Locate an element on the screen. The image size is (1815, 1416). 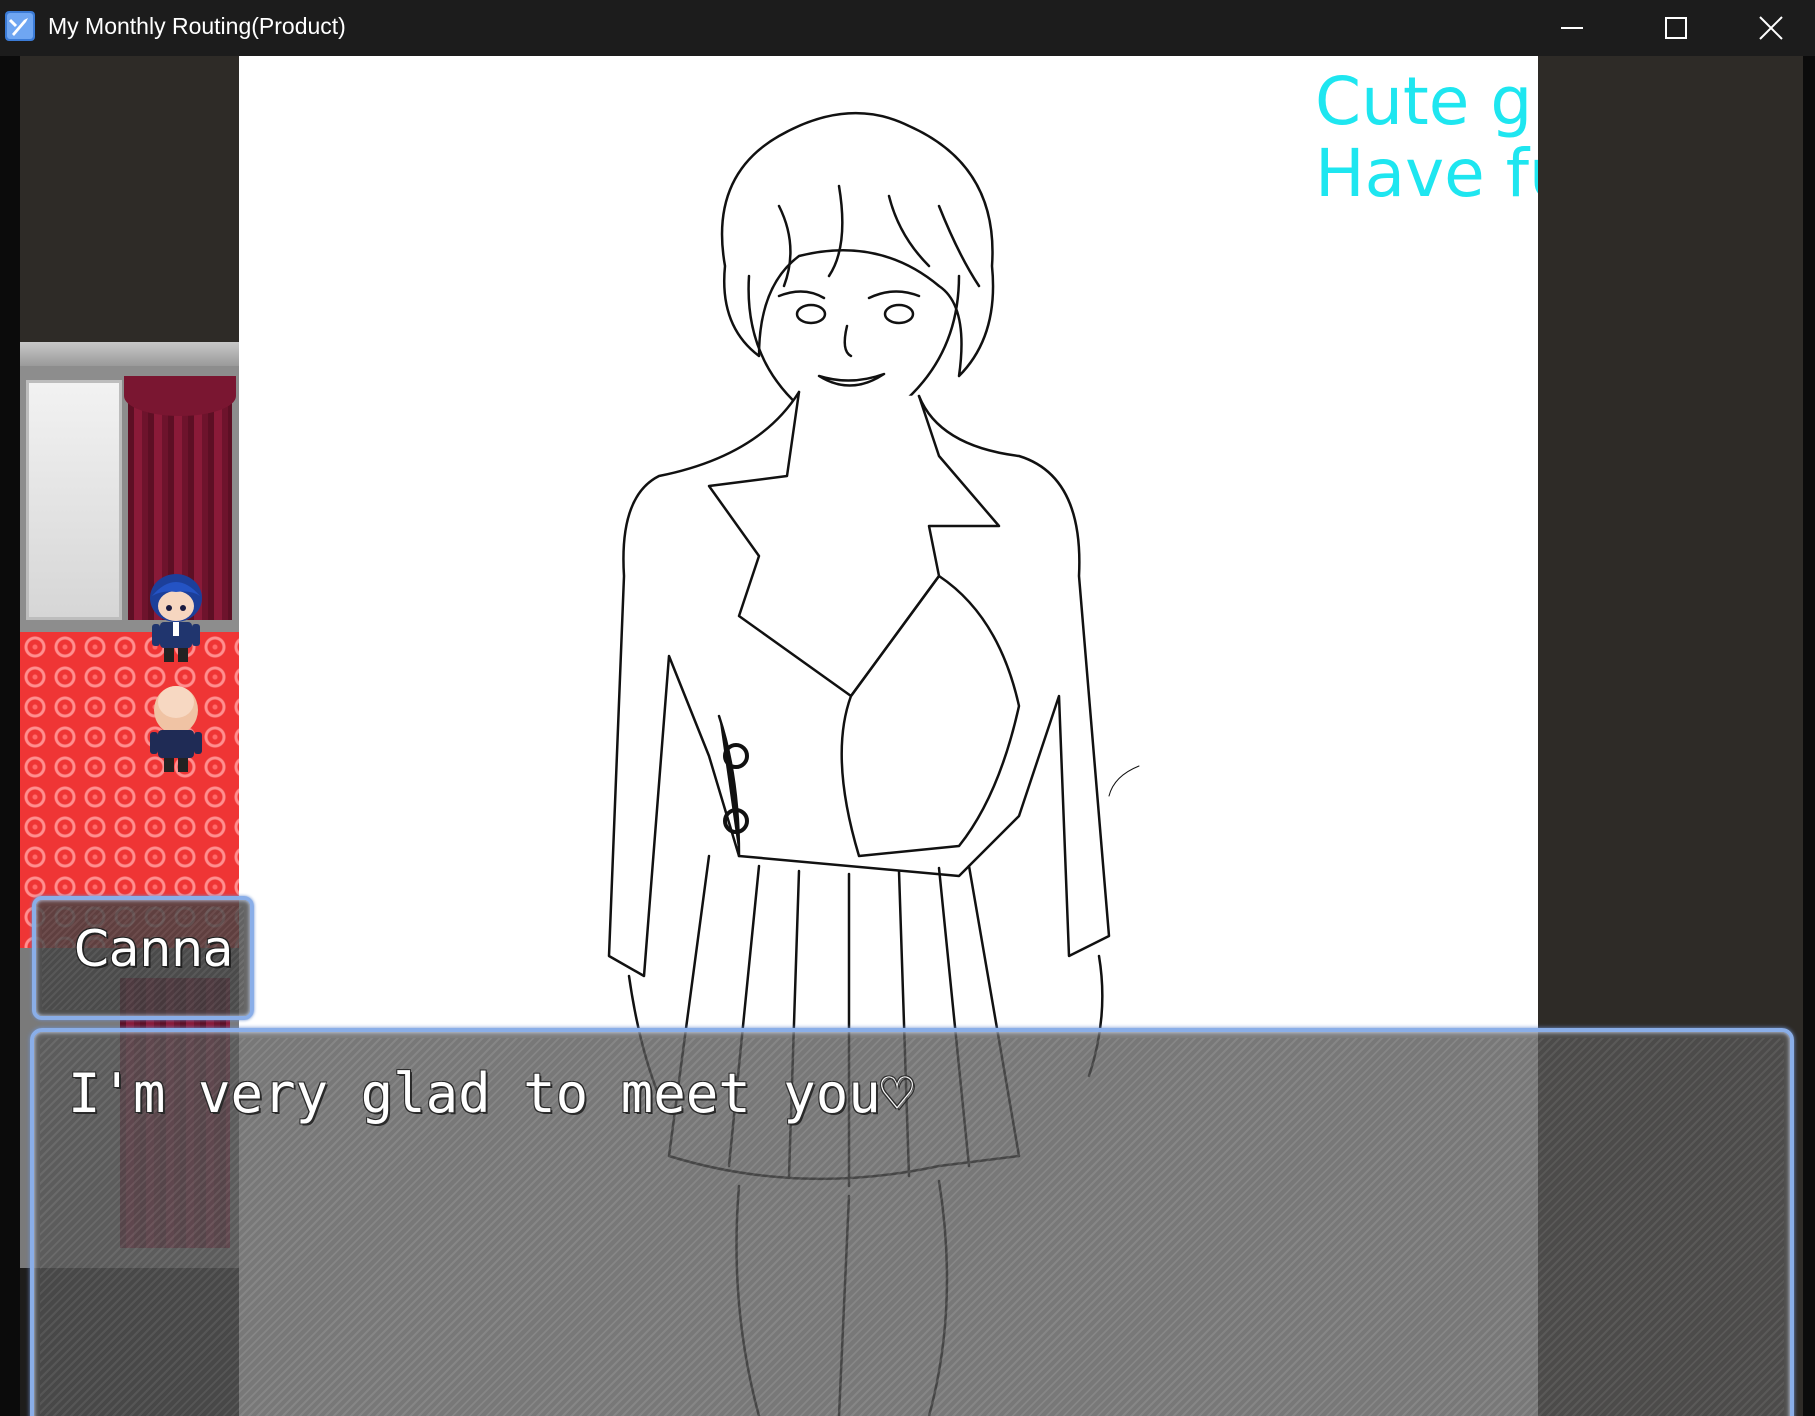
caption-overlay: Cute girl！ Have fuck you soon！ is located at coordinates (1426, 138).